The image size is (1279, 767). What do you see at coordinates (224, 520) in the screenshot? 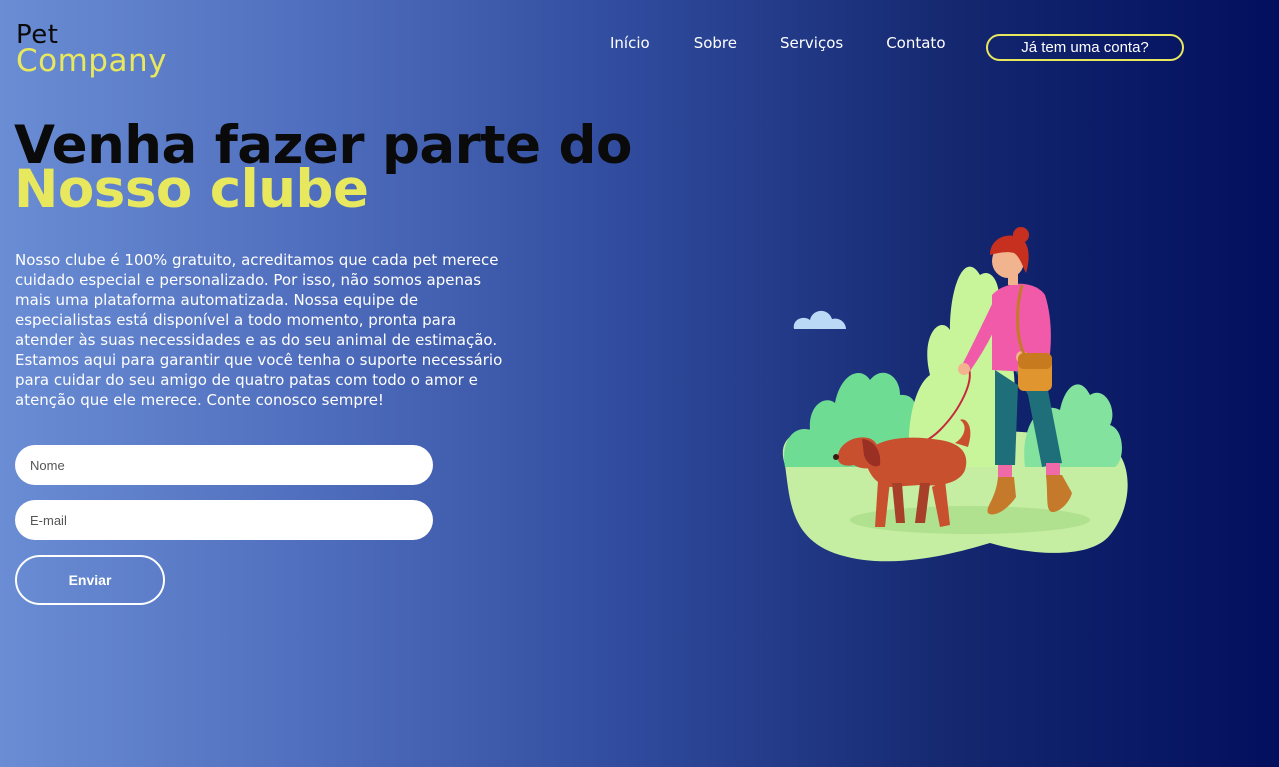
I see `email-input` at bounding box center [224, 520].